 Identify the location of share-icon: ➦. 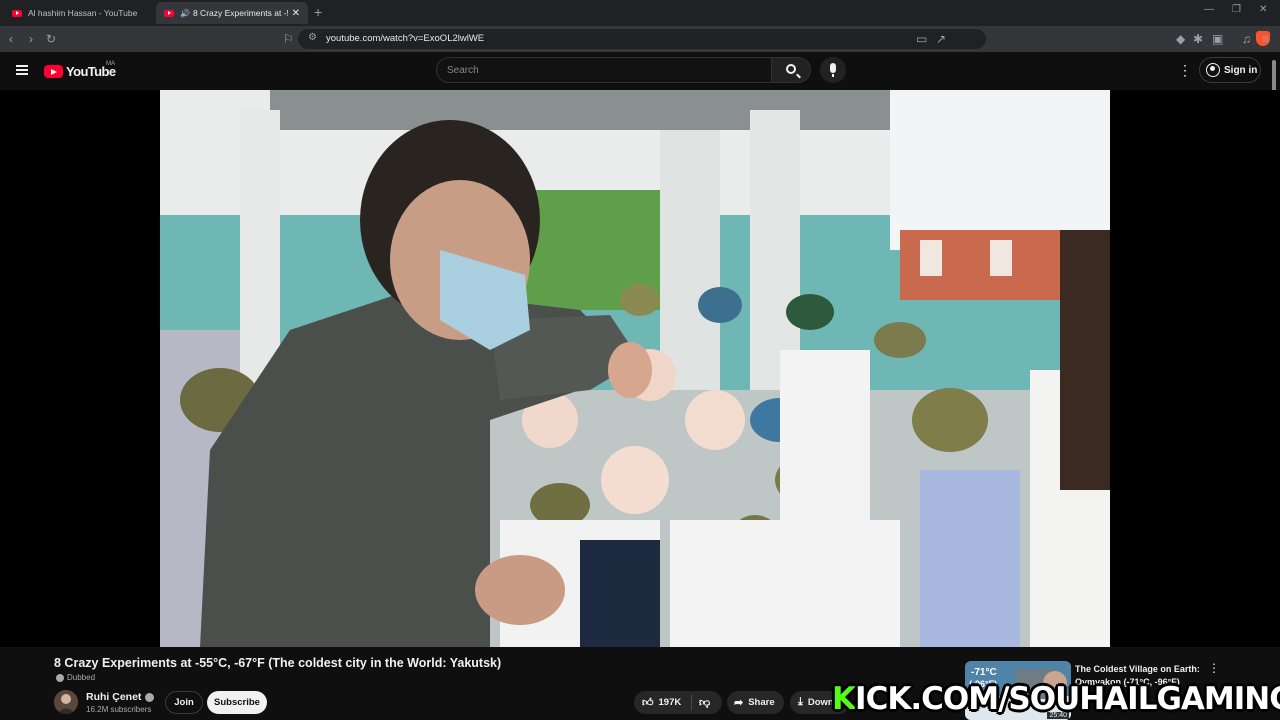
(739, 703).